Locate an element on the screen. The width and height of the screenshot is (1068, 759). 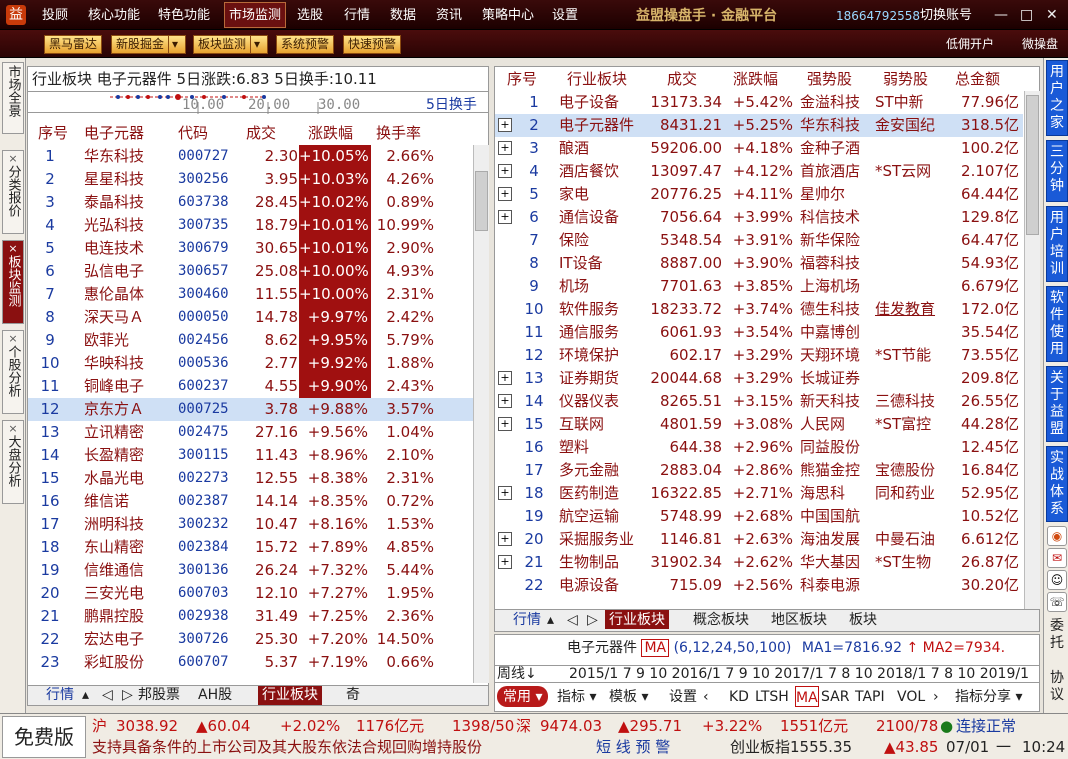
col-code: 代码 is located at coordinates (193, 133).